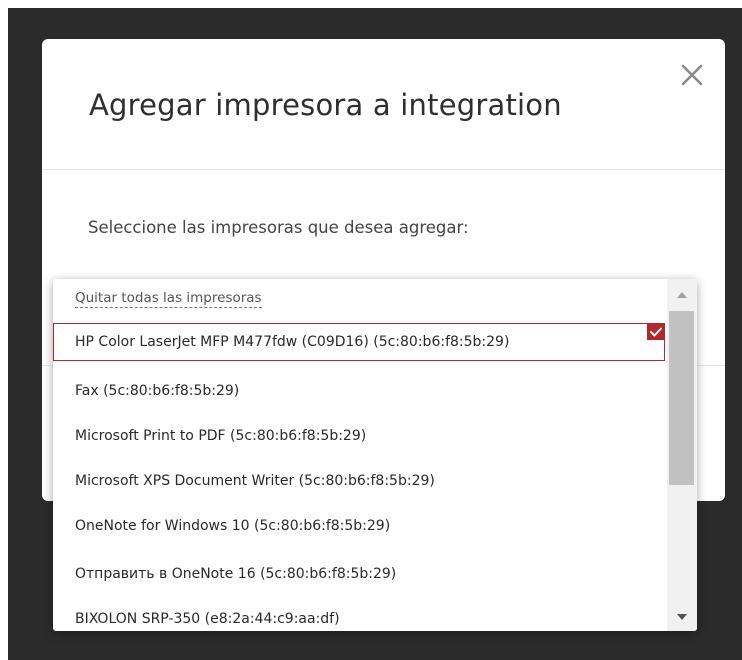 Image resolution: width=742 pixels, height=660 pixels. What do you see at coordinates (681, 398) in the screenshot?
I see `scroll-thumb` at bounding box center [681, 398].